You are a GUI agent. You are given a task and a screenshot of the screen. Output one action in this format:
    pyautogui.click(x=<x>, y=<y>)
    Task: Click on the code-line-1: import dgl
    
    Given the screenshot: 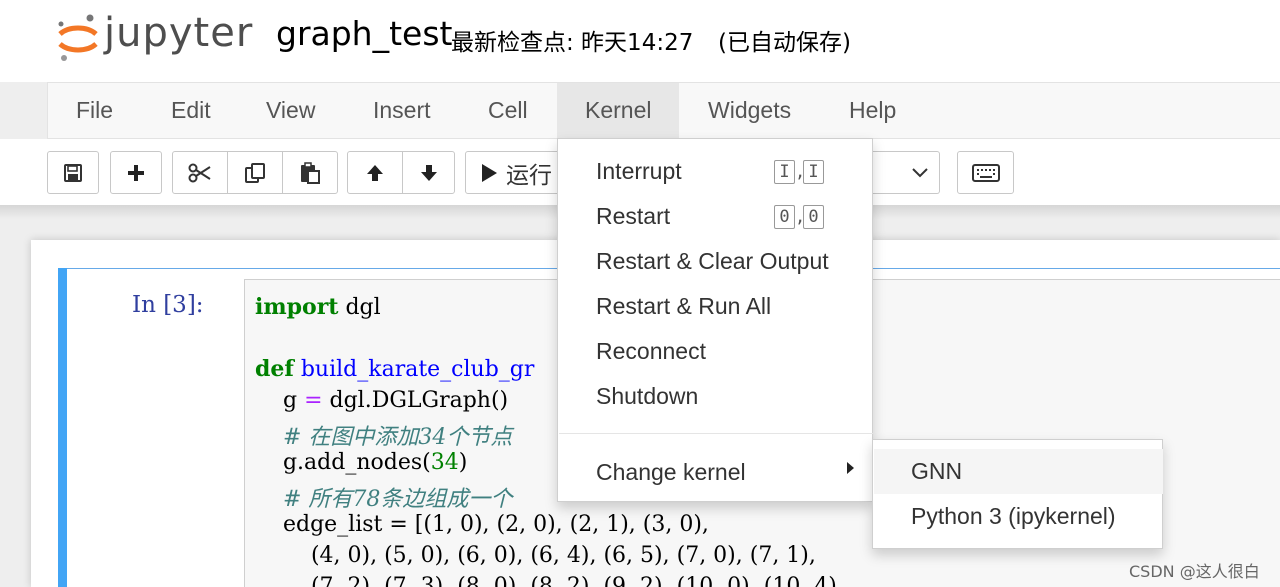 What is the action you would take?
    pyautogui.click(x=318, y=307)
    